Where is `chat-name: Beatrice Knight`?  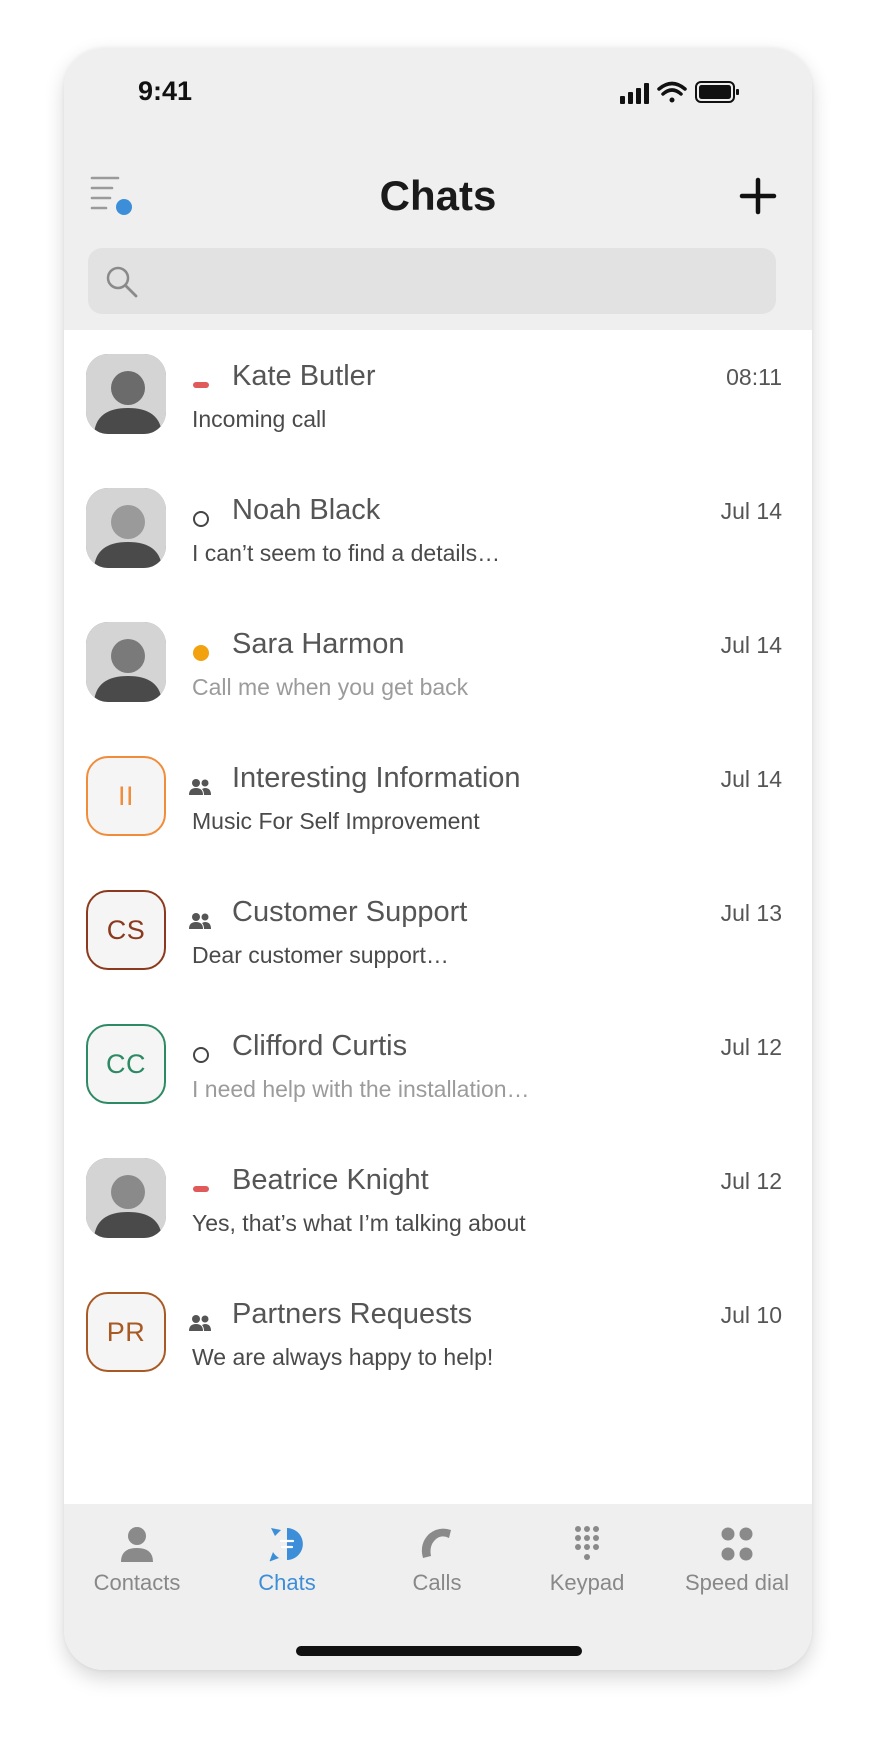
chat-name: Beatrice Knight is located at coordinates (330, 1180).